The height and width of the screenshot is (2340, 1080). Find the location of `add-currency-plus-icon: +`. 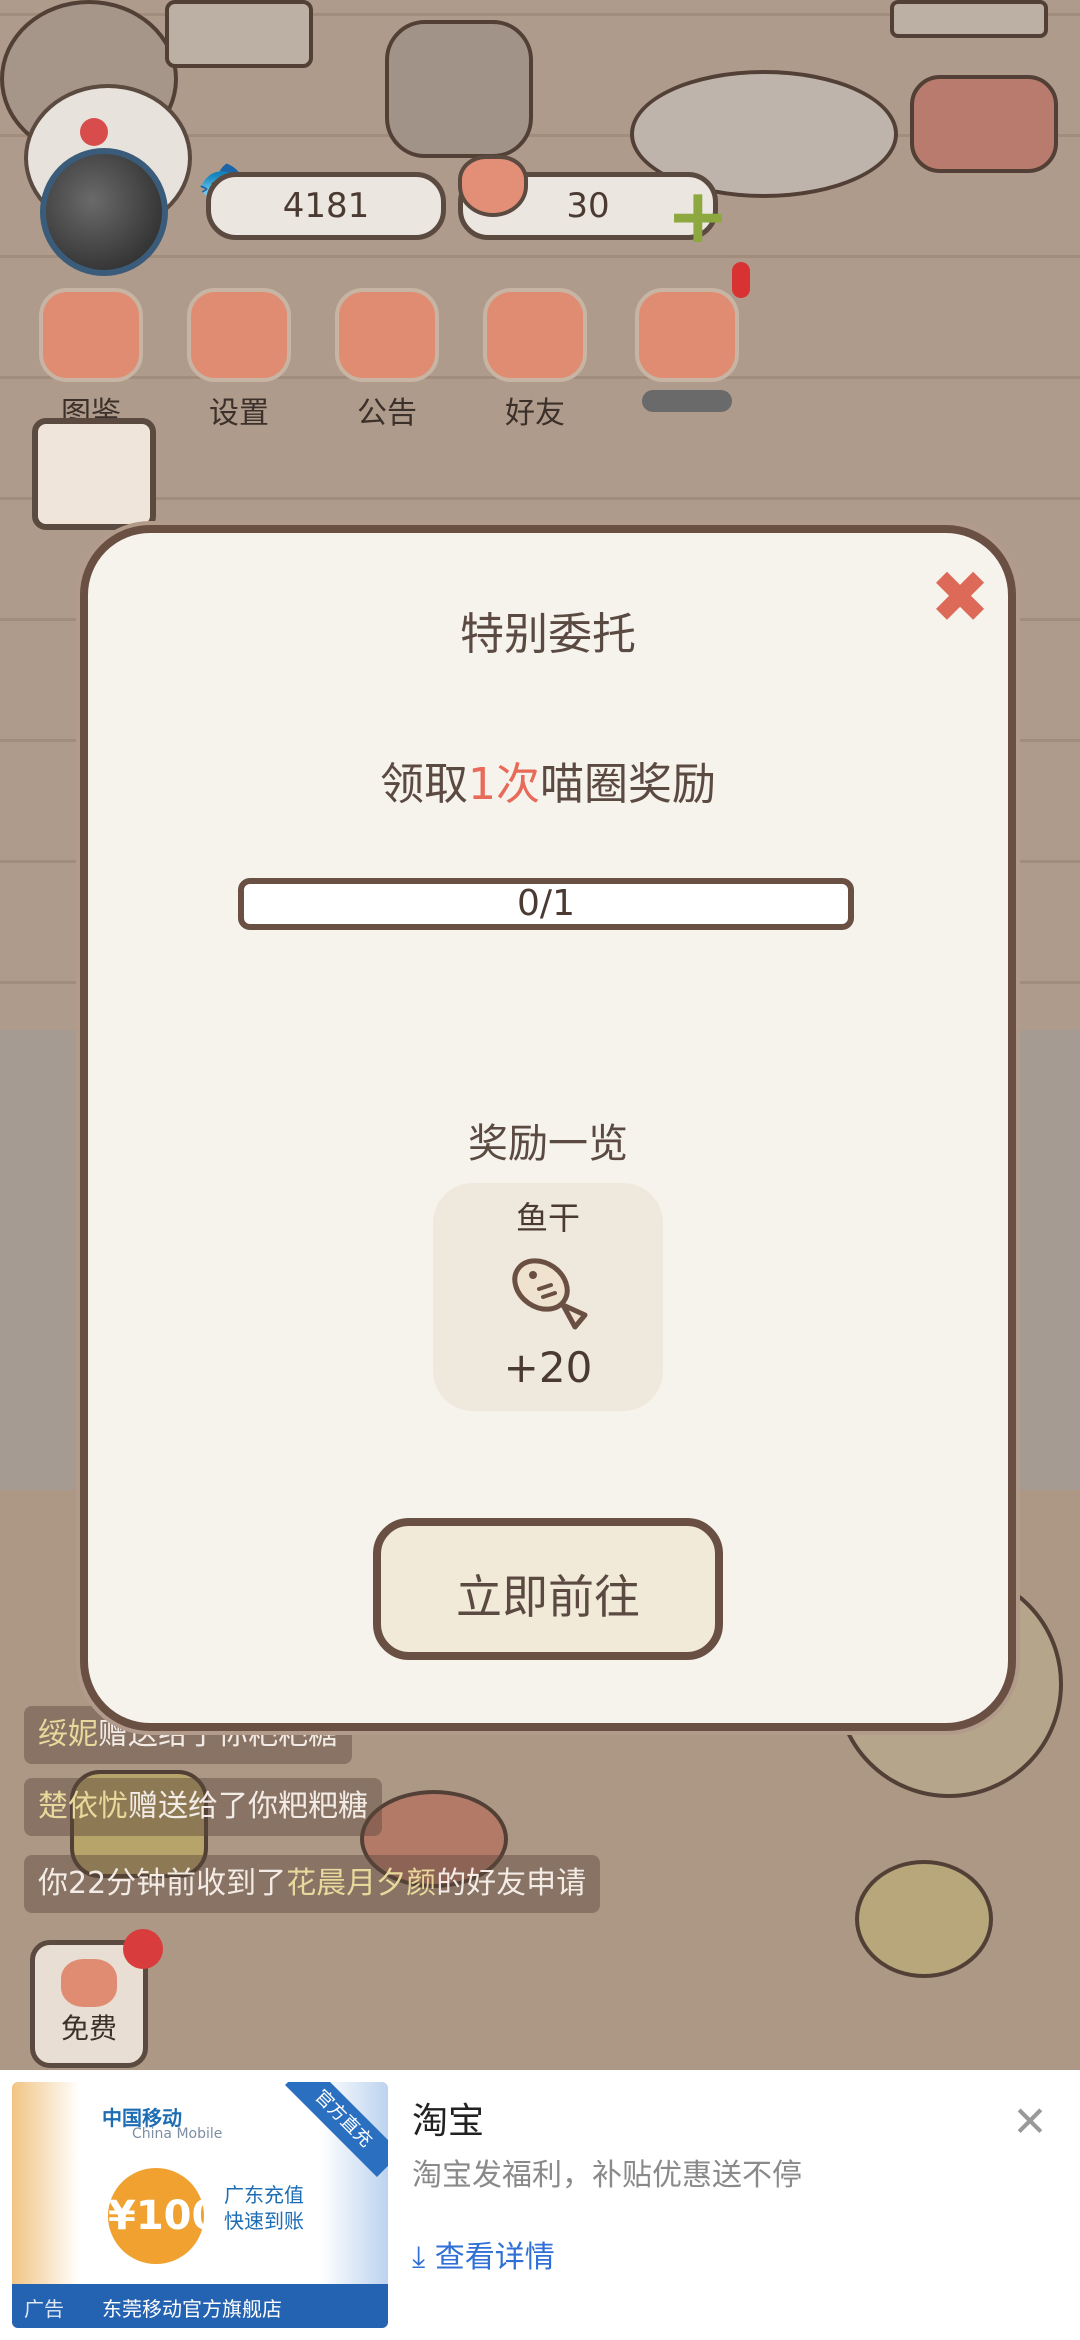

add-currency-plus-icon: + is located at coordinates (698, 216).